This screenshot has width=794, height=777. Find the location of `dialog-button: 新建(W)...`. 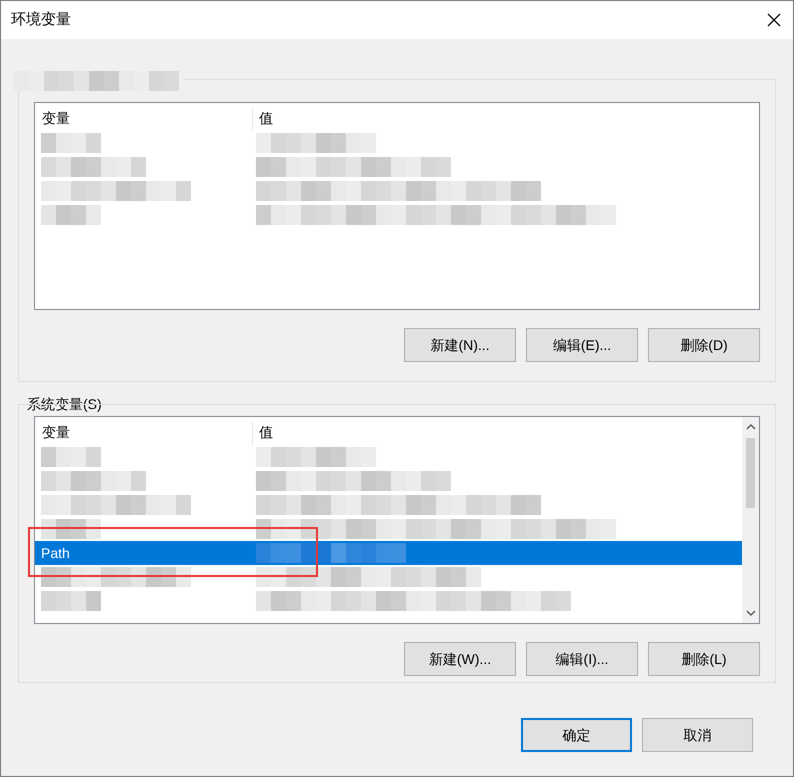

dialog-button: 新建(W)... is located at coordinates (460, 659).